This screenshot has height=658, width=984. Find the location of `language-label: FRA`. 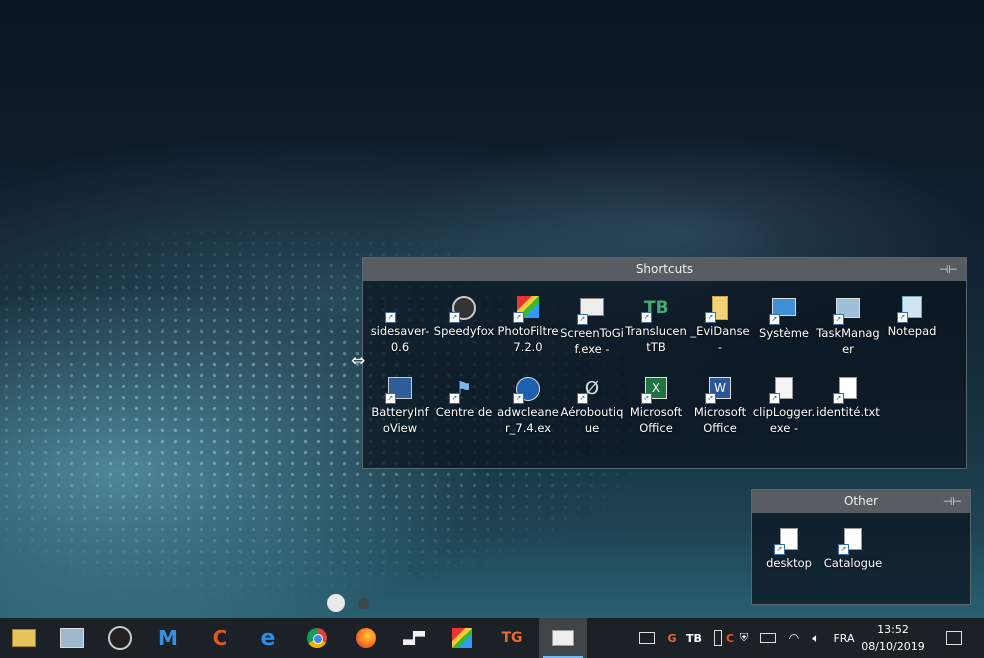

language-label: FRA is located at coordinates (844, 638).